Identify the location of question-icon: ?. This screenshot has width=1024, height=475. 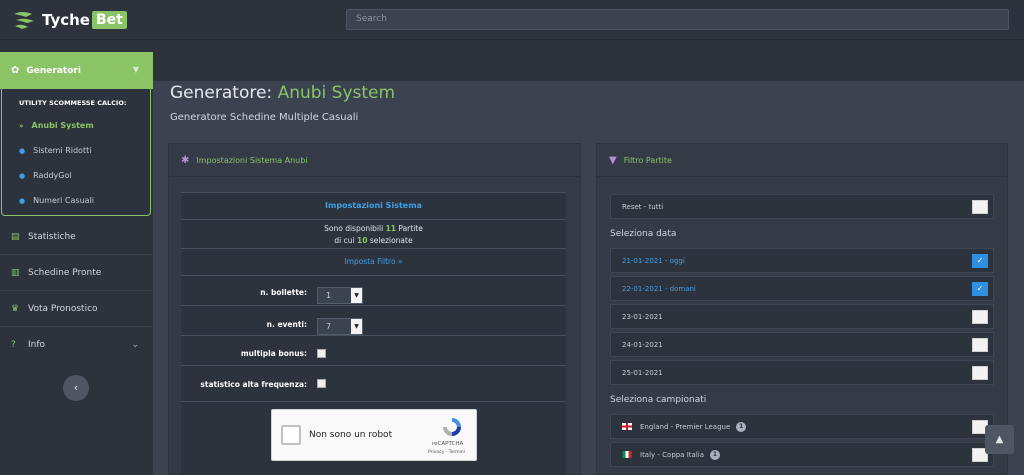
(13, 345).